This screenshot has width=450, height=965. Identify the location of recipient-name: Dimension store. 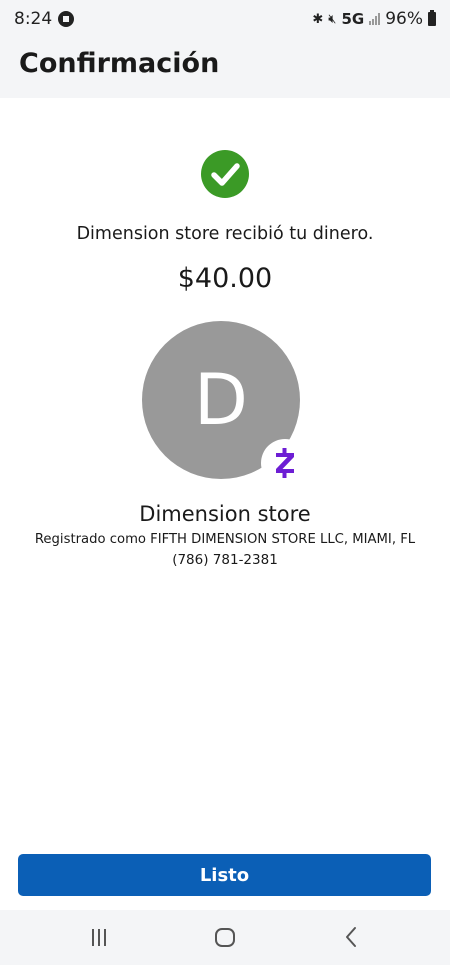
(225, 514).